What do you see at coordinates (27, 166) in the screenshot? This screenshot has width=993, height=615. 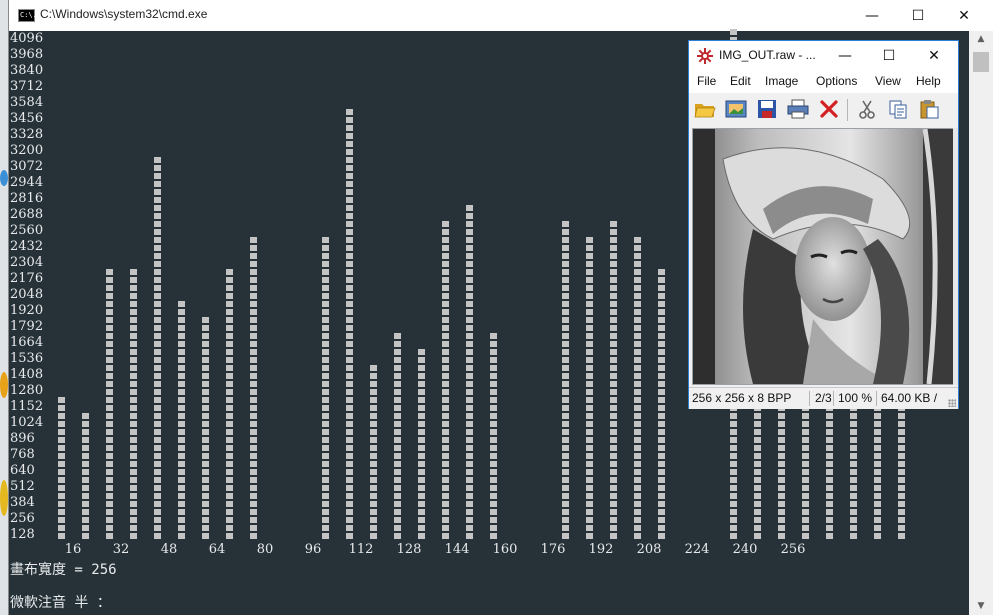 I see `y-tick-label: 3072` at bounding box center [27, 166].